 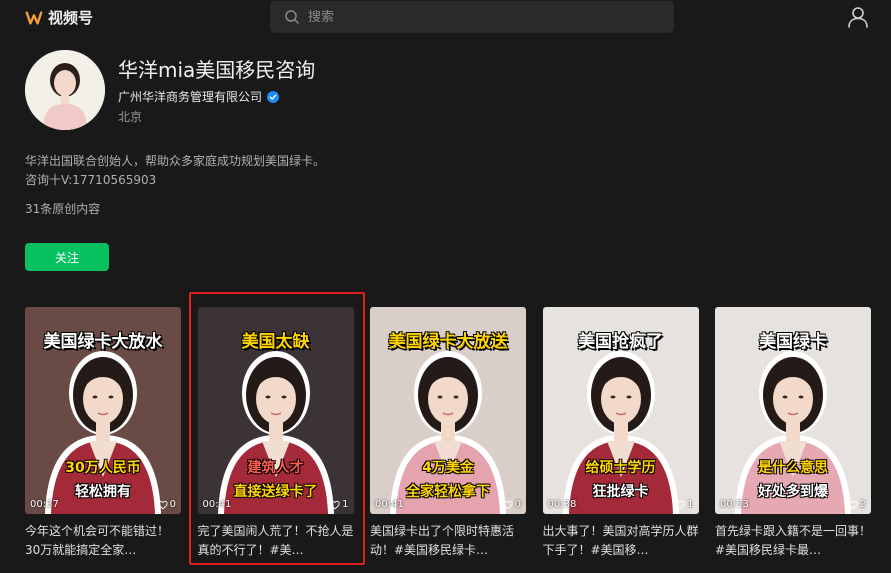 I want to click on like-count: 2, so click(x=856, y=504).